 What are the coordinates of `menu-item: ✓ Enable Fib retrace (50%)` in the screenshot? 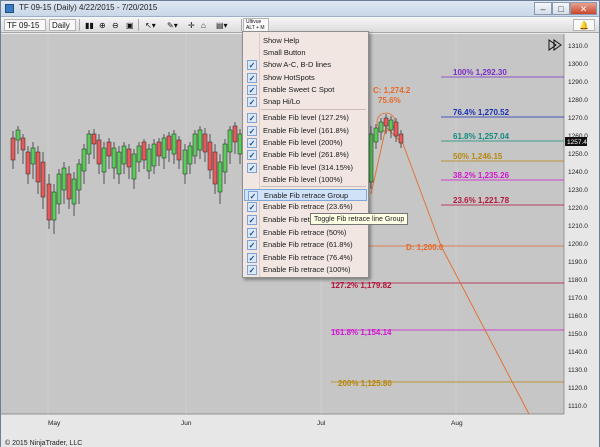 It's located at (305, 233).